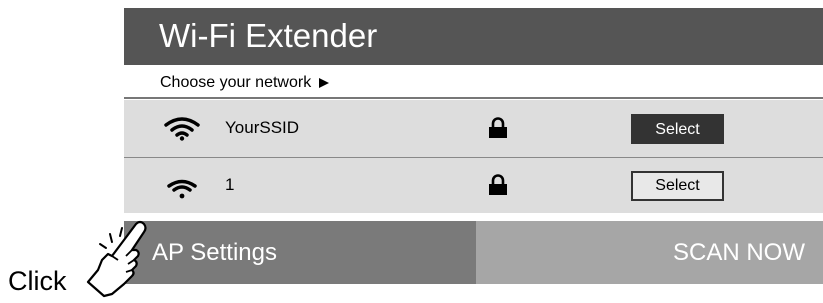 The width and height of the screenshot is (823, 303). What do you see at coordinates (230, 184) in the screenshot?
I see `network-ssid: 1` at bounding box center [230, 184].